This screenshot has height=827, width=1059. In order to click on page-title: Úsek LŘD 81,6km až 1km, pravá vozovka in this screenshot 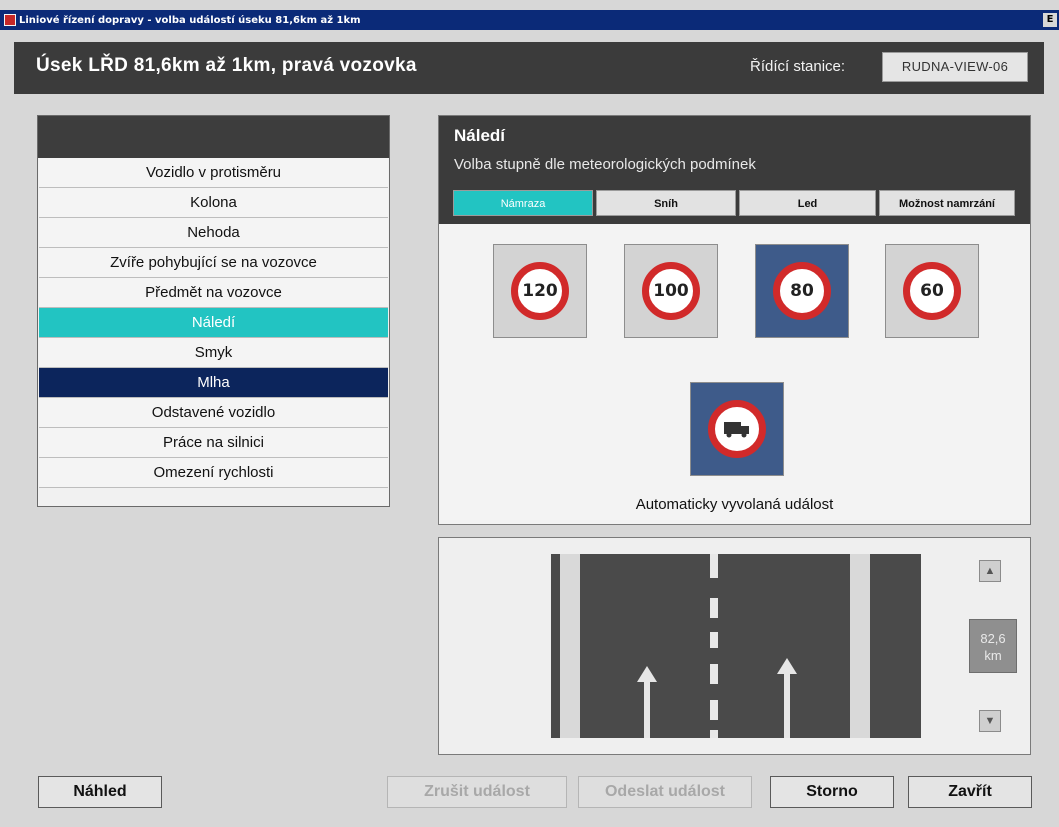, I will do `click(226, 65)`.